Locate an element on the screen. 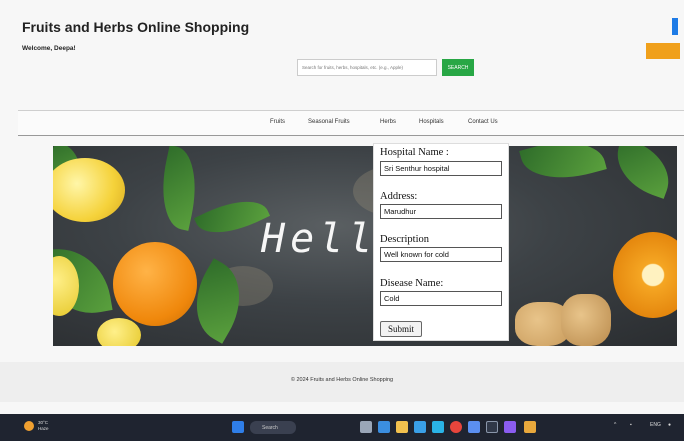 The width and height of the screenshot is (684, 441). file-explorer-icon is located at coordinates (402, 427).